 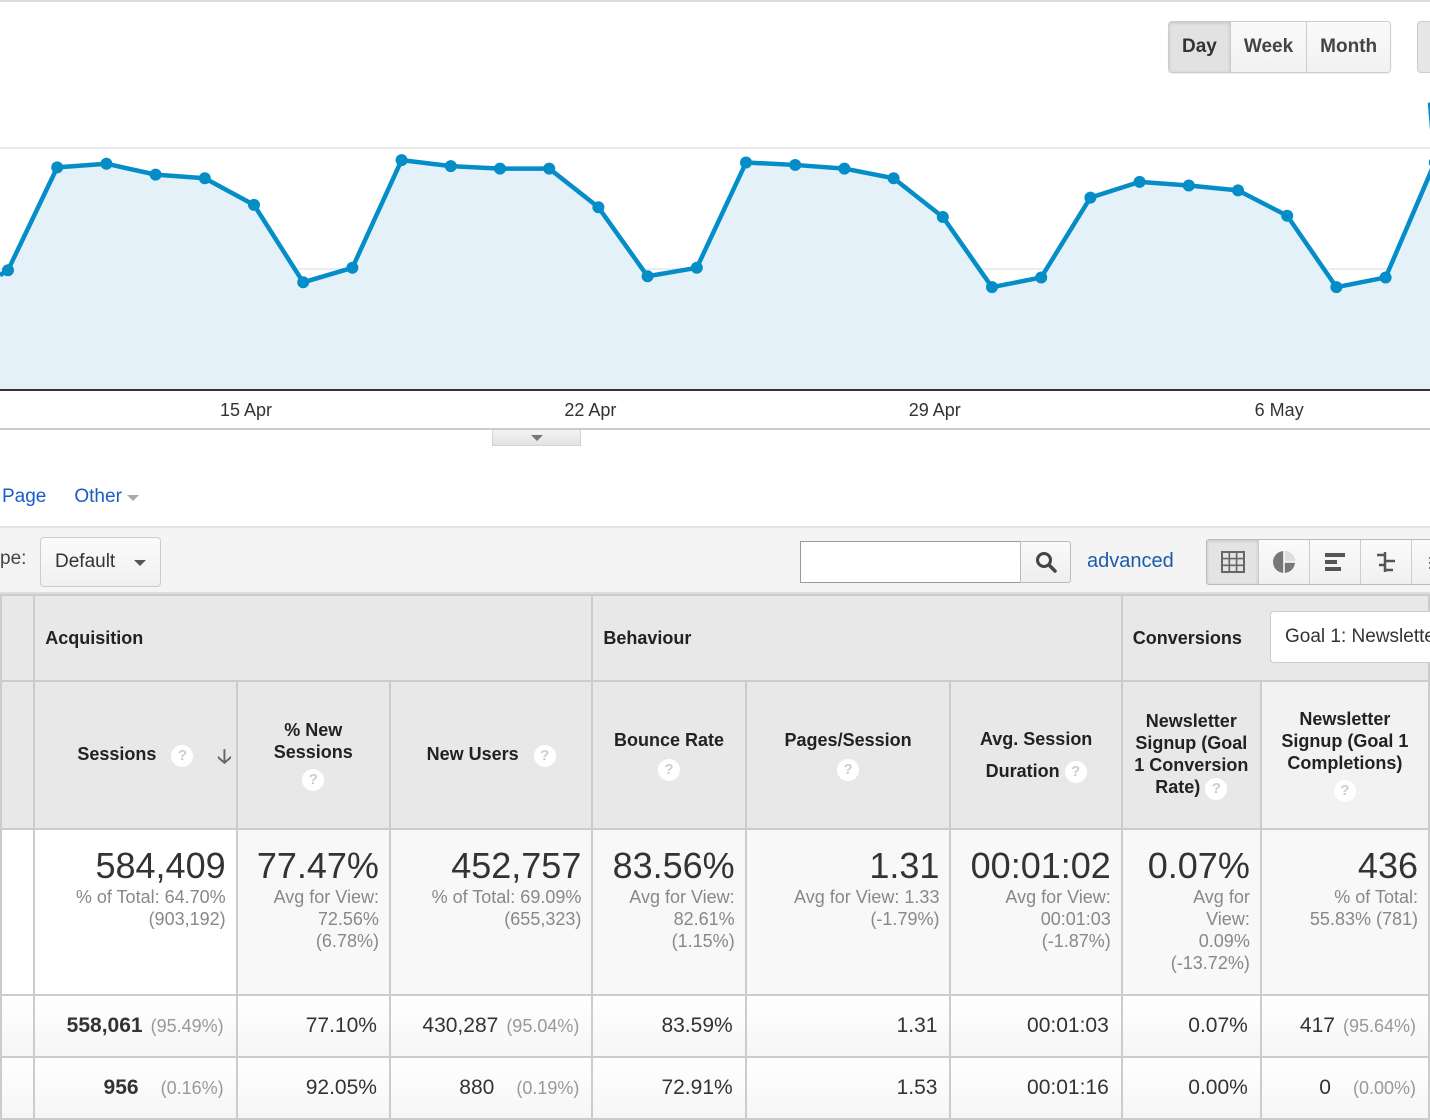 I want to click on bounce-rate-column-header: Bounce Rate?, so click(x=669, y=755).